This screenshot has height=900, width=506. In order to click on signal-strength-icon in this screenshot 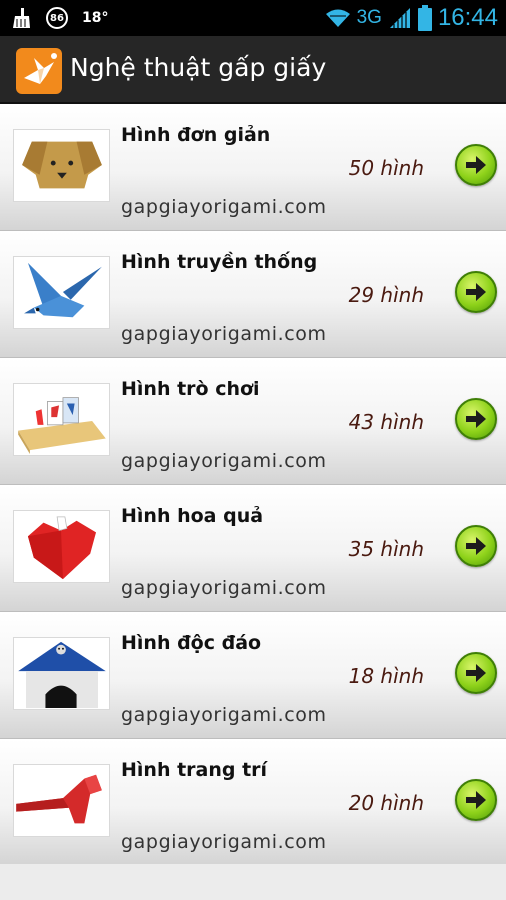, I will do `click(399, 19)`.